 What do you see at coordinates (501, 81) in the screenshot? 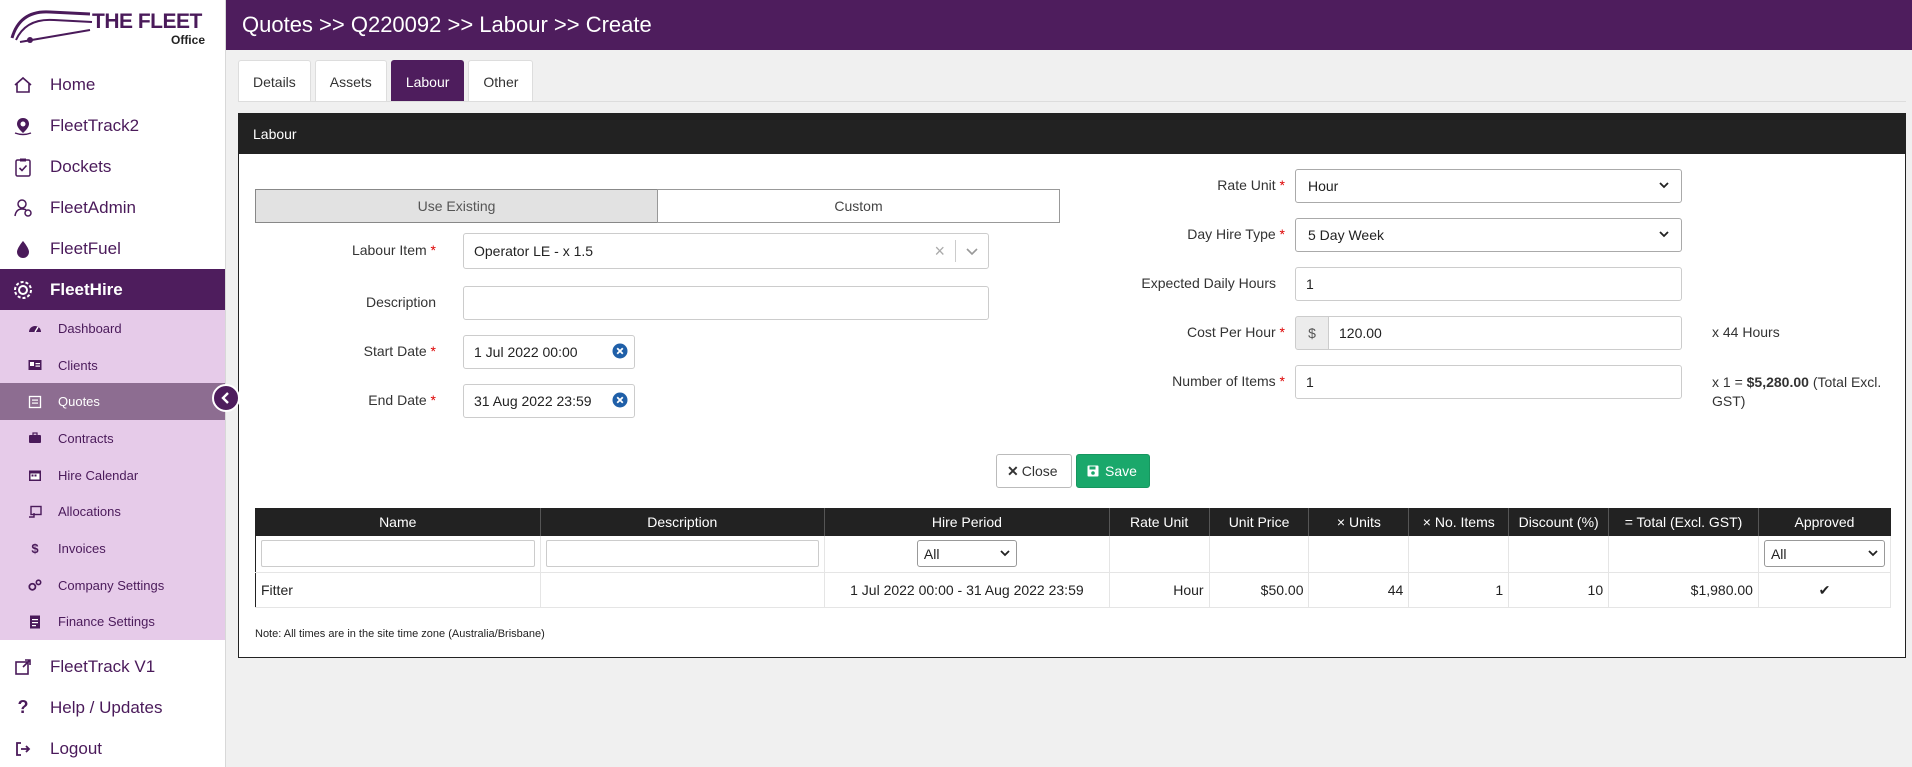
I see `tab-other: Other` at bounding box center [501, 81].